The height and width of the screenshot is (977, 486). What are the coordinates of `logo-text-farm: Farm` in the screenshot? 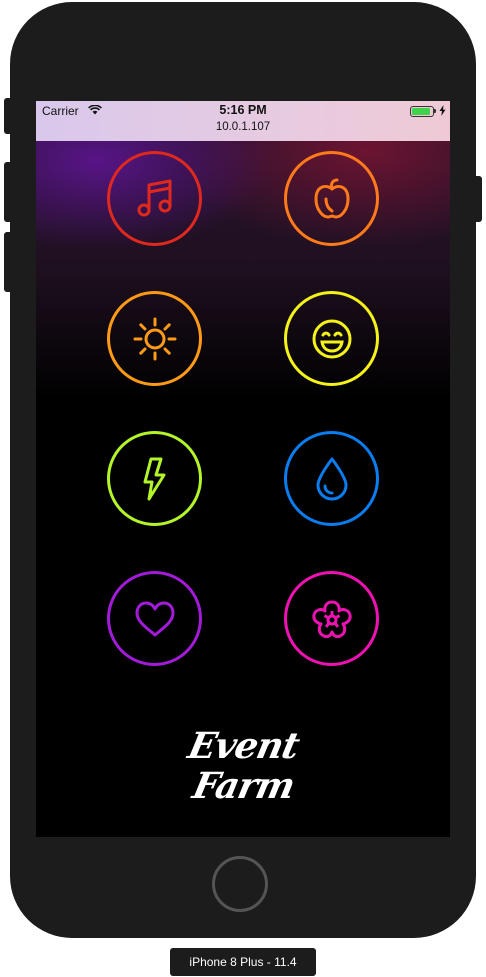 It's located at (243, 786).